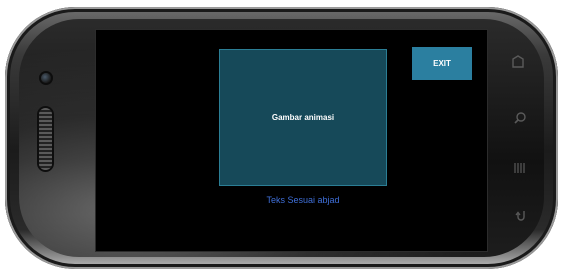  Describe the element at coordinates (46, 78) in the screenshot. I see `front-camera-icon` at that location.